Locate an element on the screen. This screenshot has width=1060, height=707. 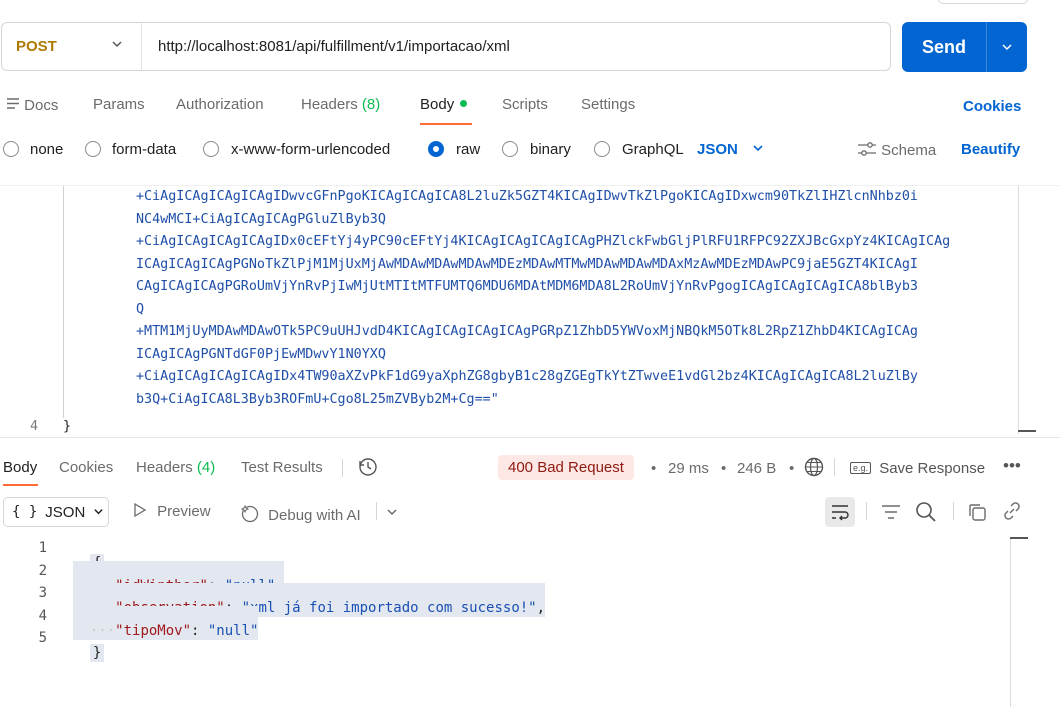
radio-none is located at coordinates (11, 149).